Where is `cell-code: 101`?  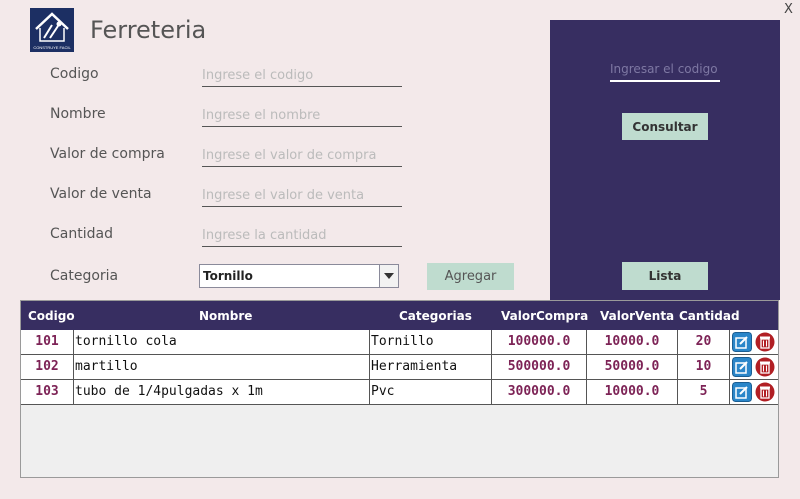
cell-code: 101 is located at coordinates (47, 342).